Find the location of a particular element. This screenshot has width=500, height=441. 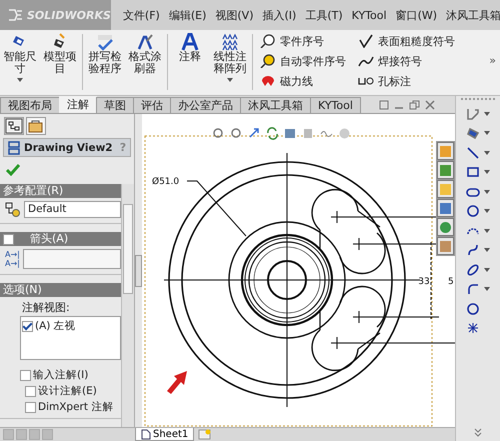

ribbon-button: 智能尺寸 is located at coordinates (20, 57).